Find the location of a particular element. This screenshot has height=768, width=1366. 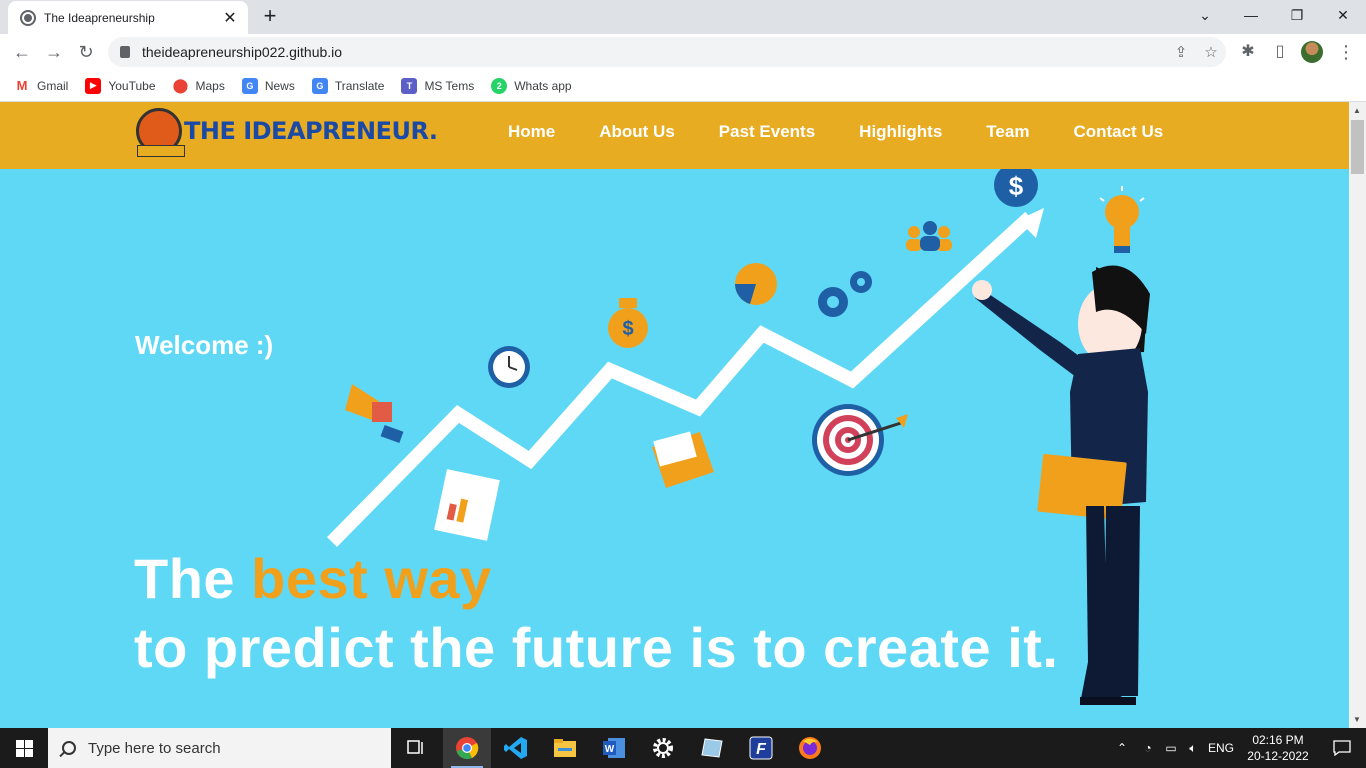

bookmark-whatsapp: 2 Whats app is located at coordinates (531, 85).